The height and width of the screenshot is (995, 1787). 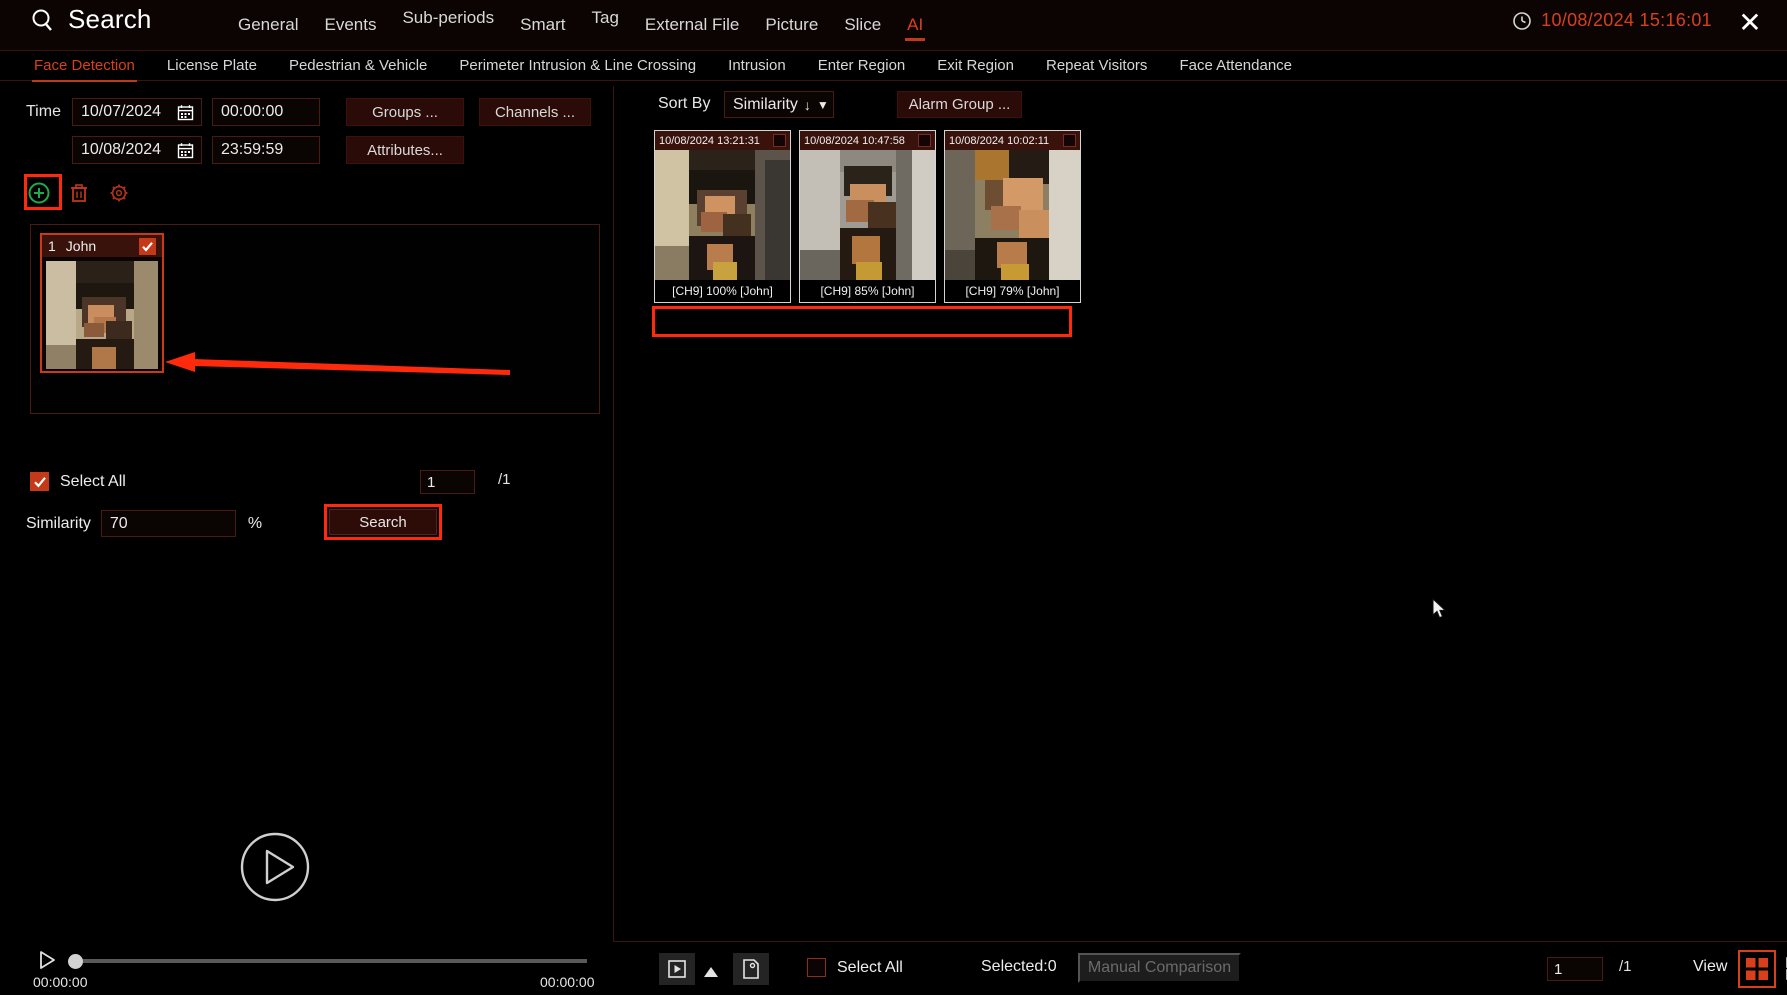 I want to click on playback-scrubber, so click(x=75, y=961).